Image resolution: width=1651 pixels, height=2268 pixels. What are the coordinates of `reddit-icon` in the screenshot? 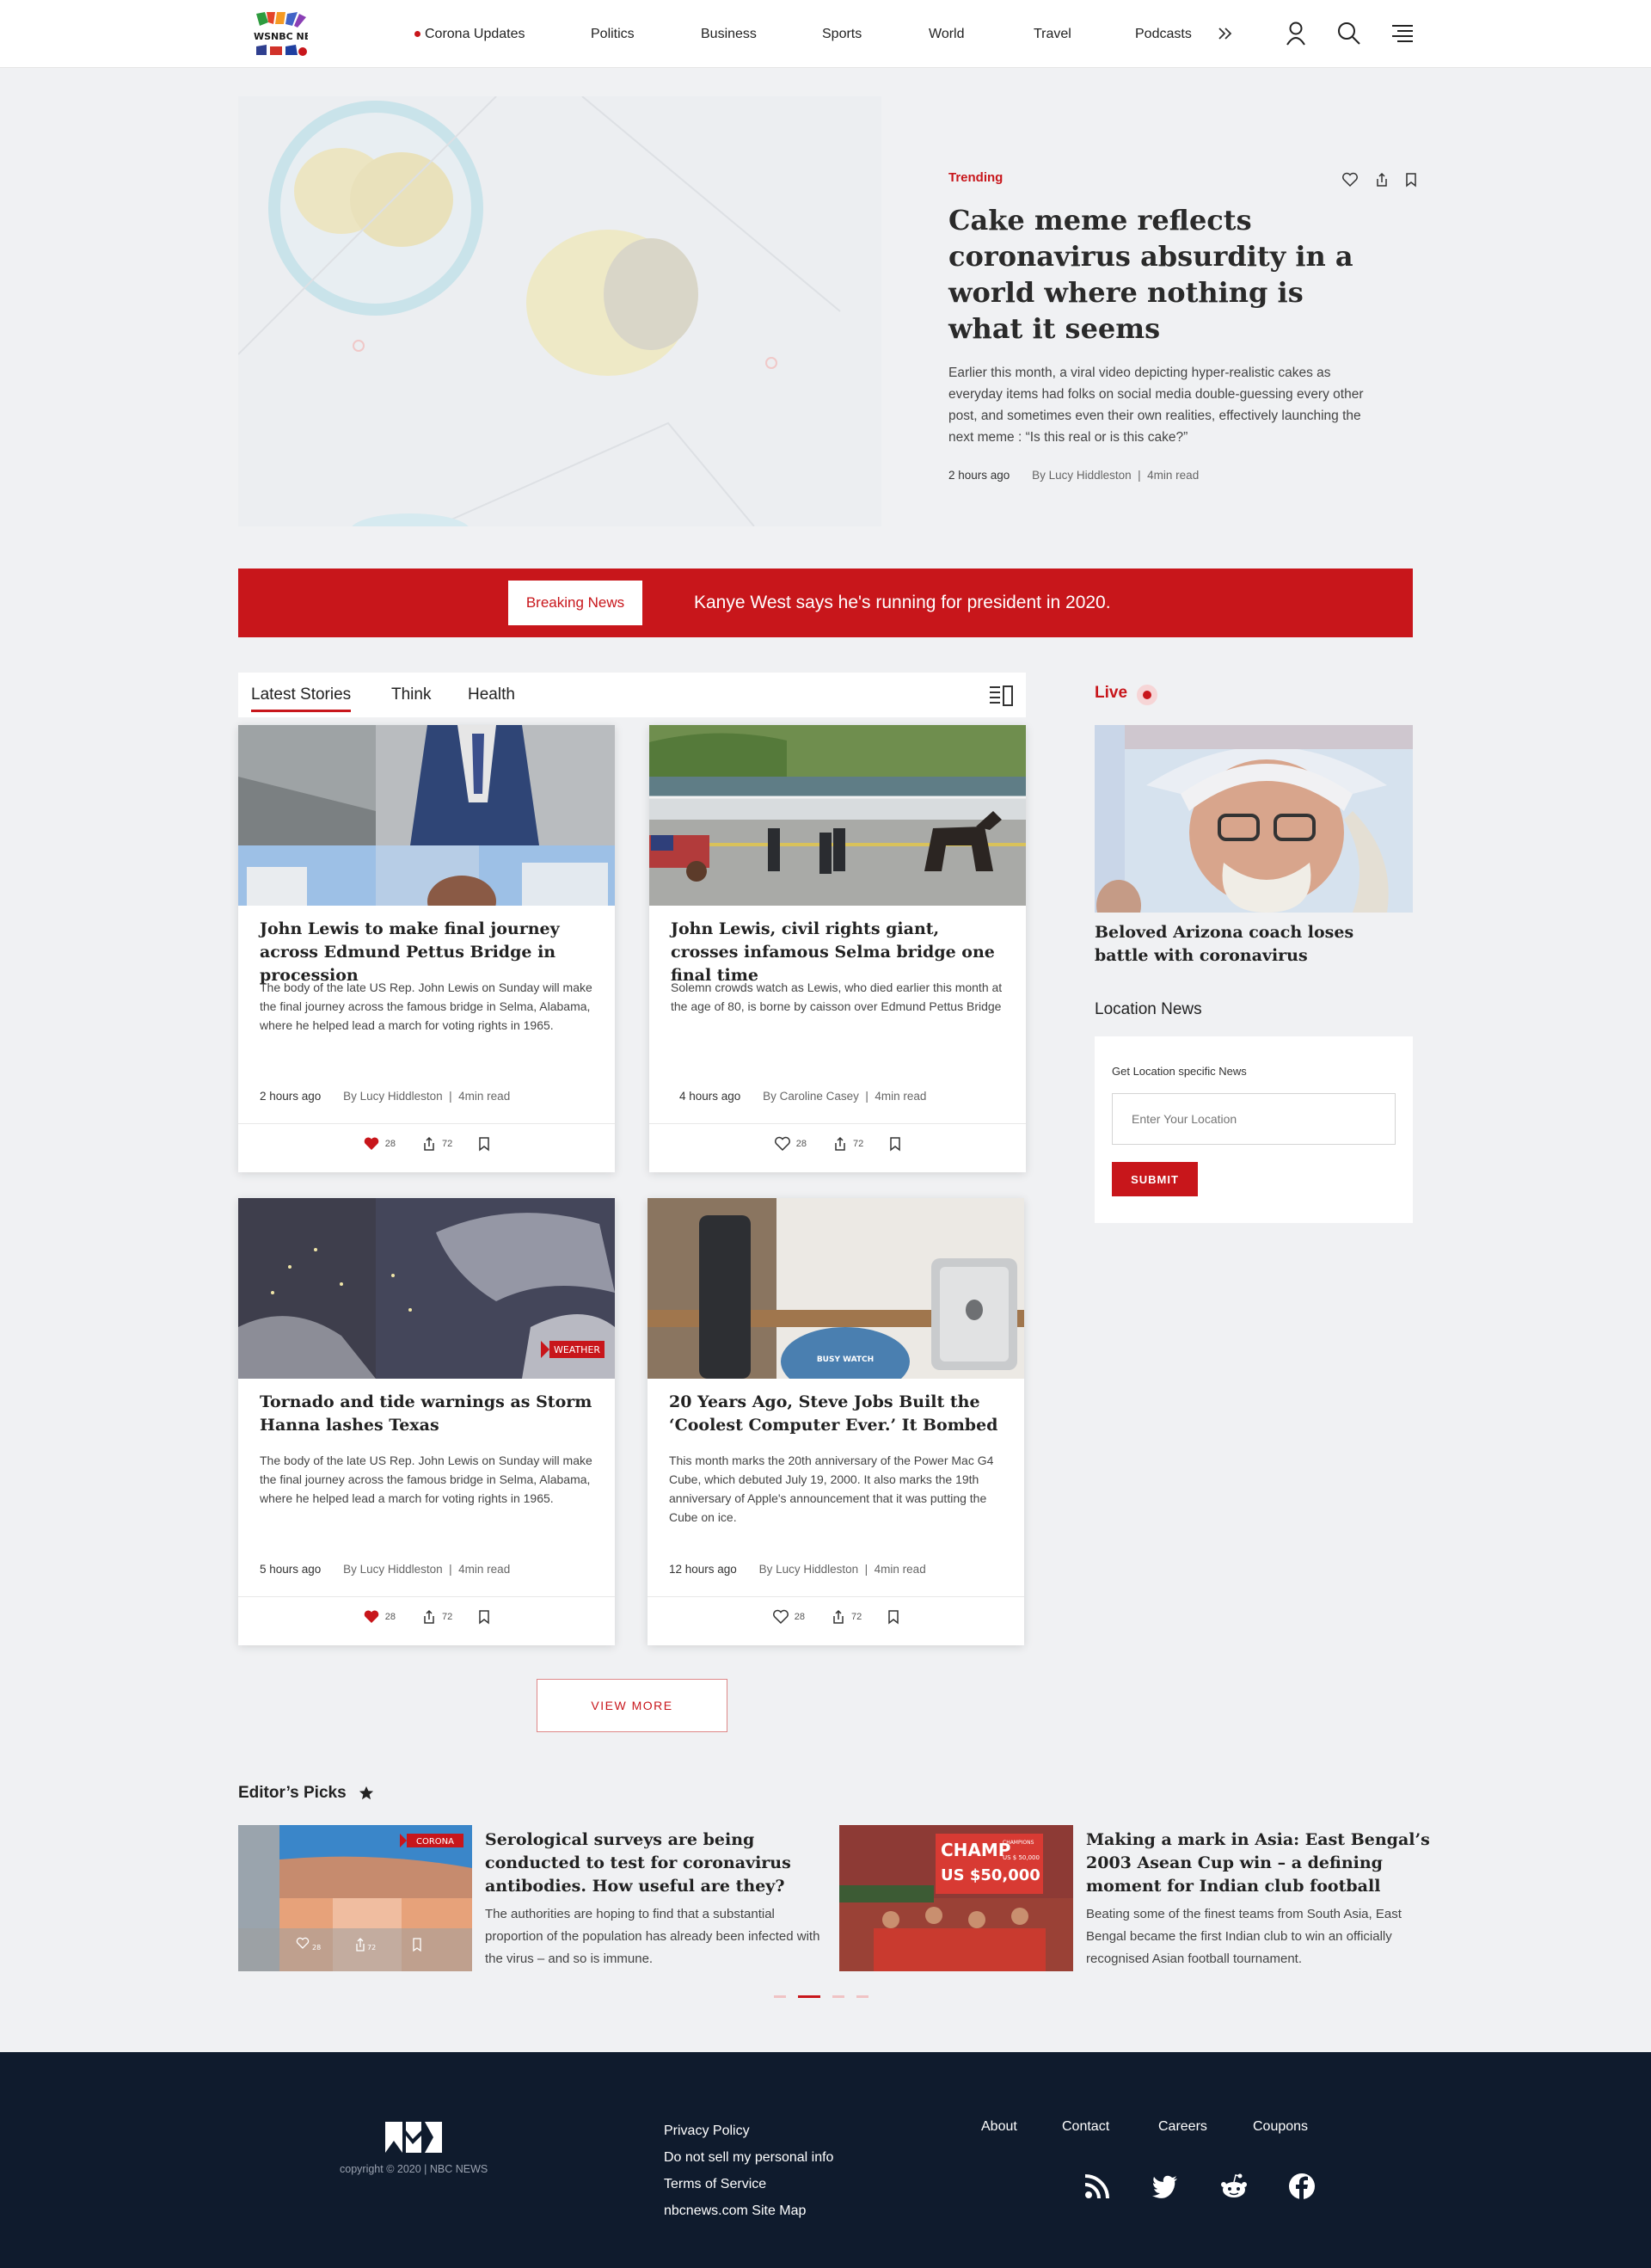 It's located at (1234, 2186).